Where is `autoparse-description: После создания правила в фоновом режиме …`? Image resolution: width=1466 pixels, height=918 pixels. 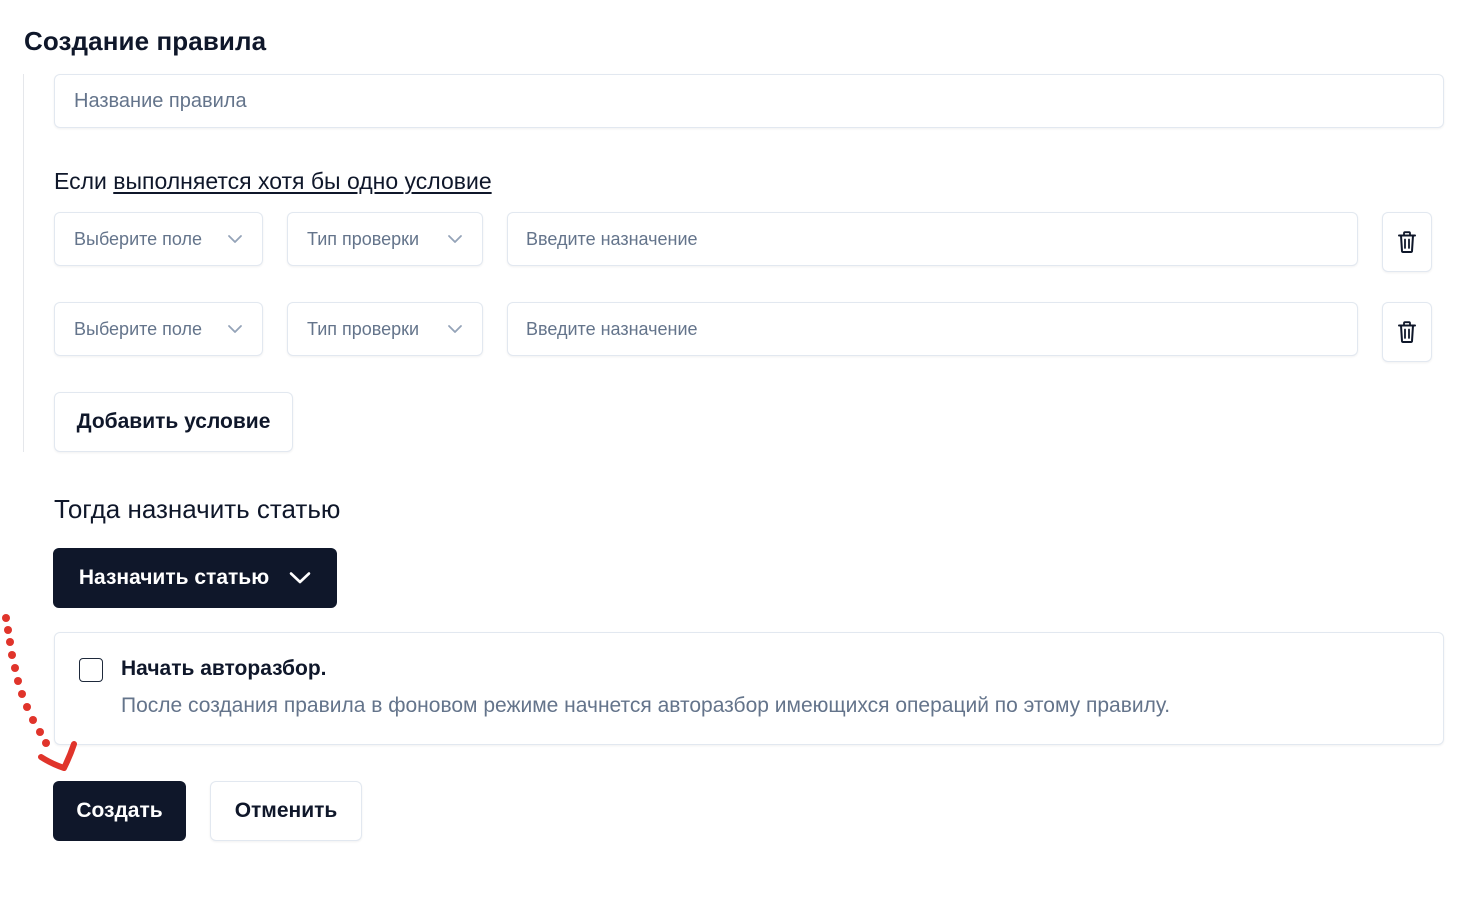
autoparse-description: После создания правила в фоновом режиме … is located at coordinates (646, 705).